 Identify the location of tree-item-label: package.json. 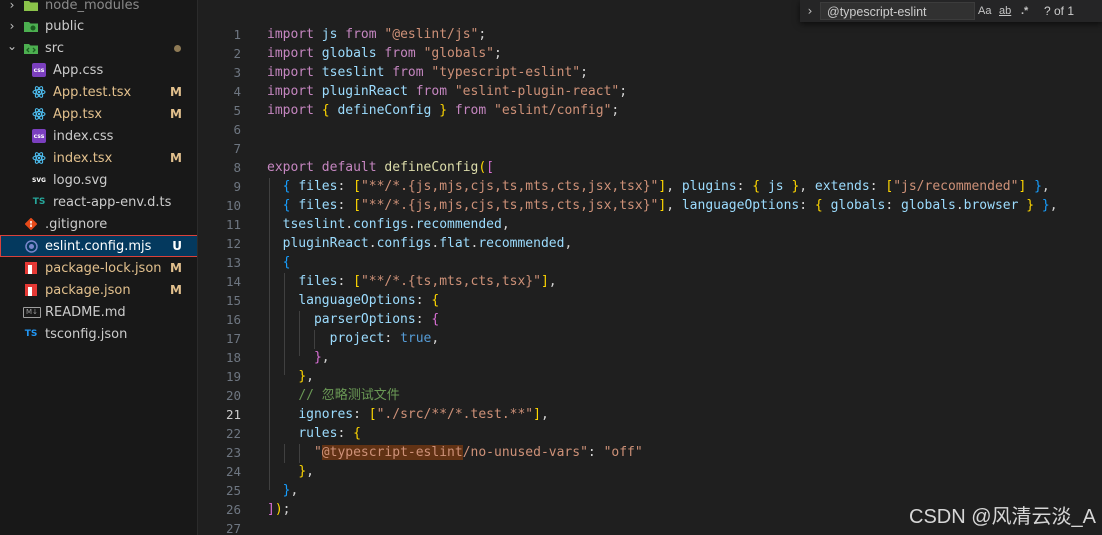
(88, 290).